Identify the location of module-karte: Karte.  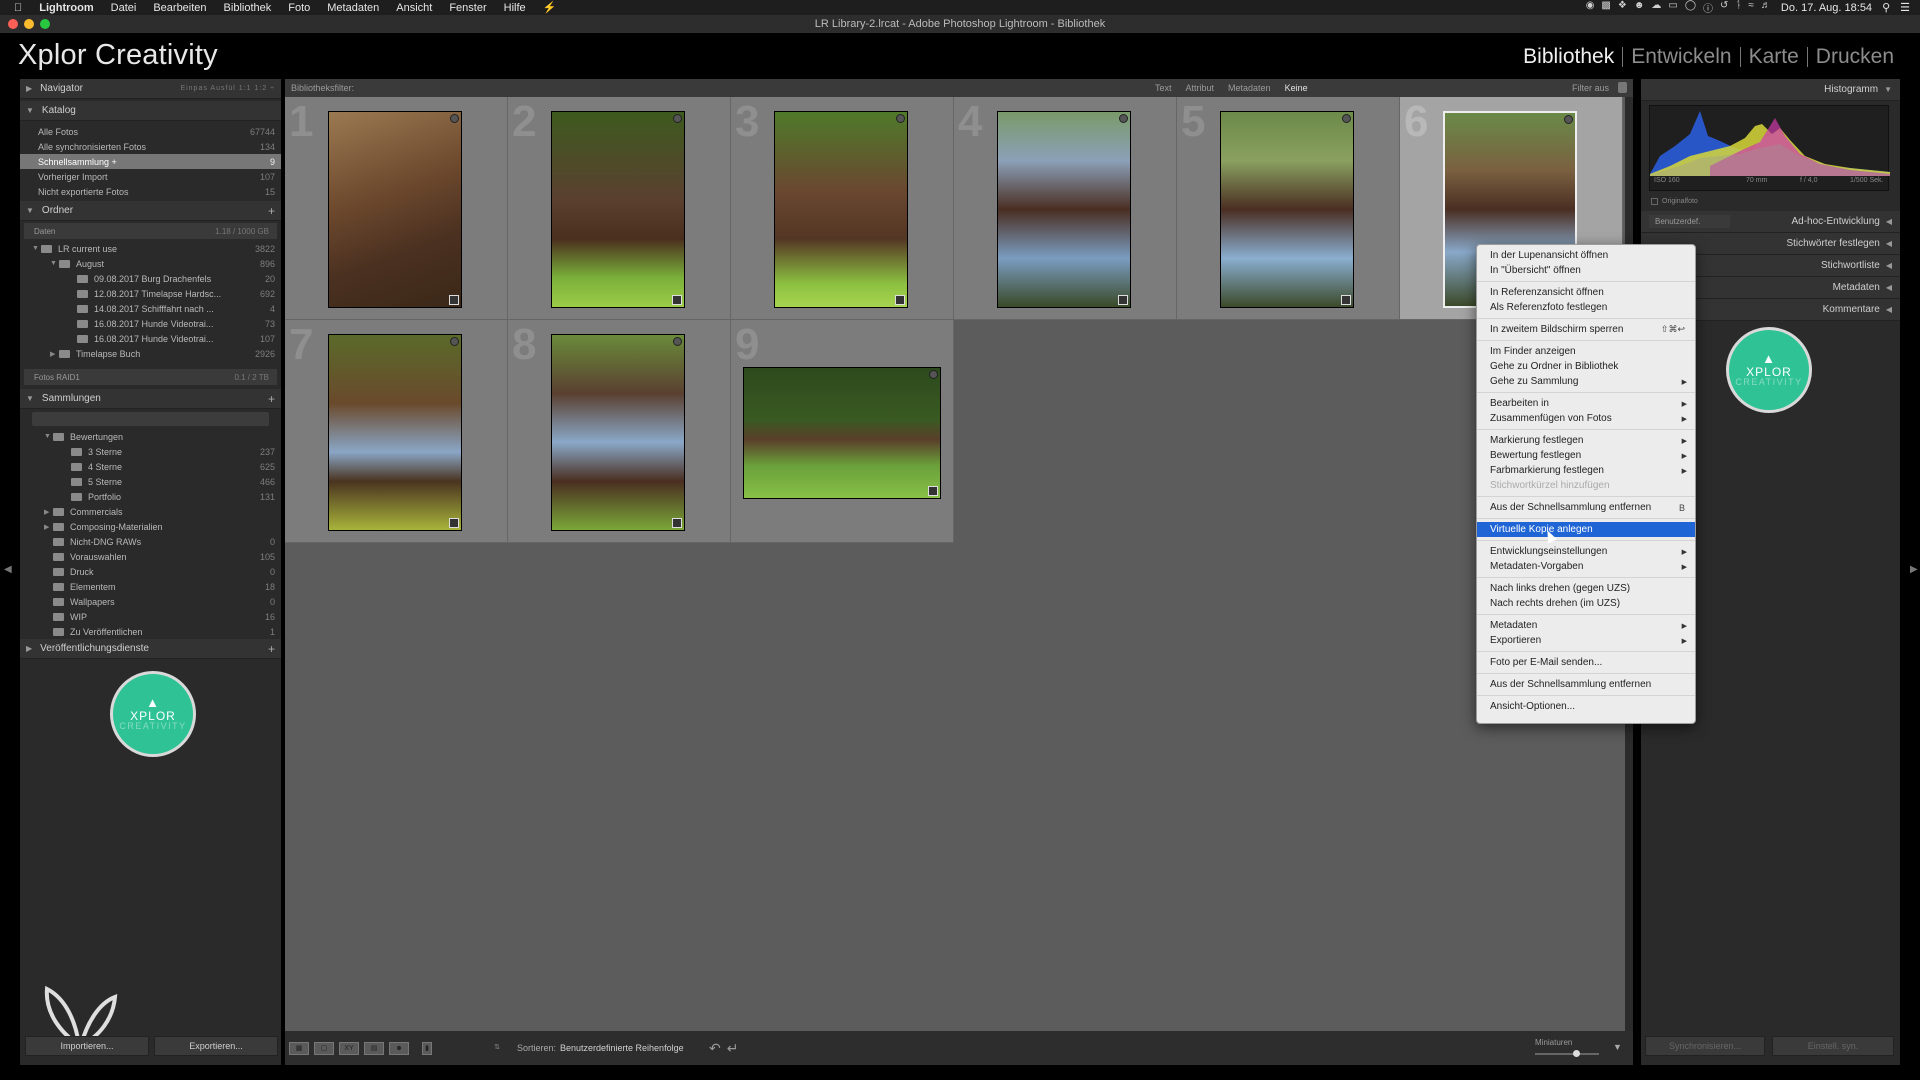
(1774, 57).